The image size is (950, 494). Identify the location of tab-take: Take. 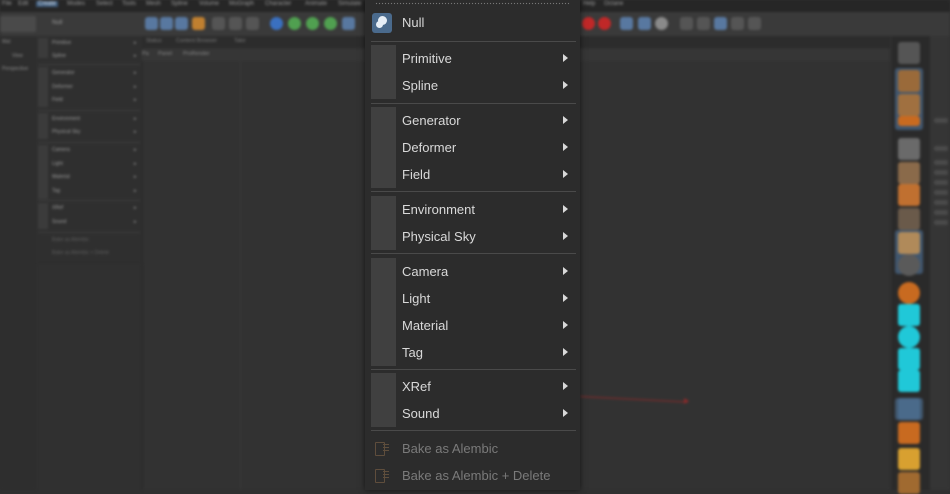
(240, 41).